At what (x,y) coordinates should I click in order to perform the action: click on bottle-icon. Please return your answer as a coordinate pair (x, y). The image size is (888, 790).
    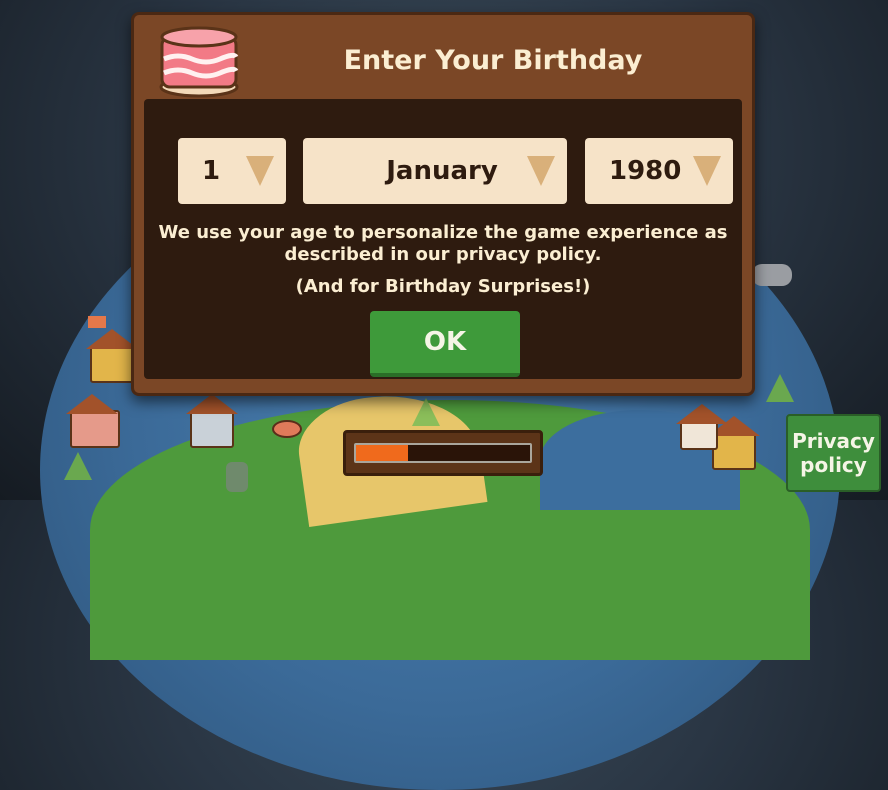
    Looking at the image, I should click on (237, 477).